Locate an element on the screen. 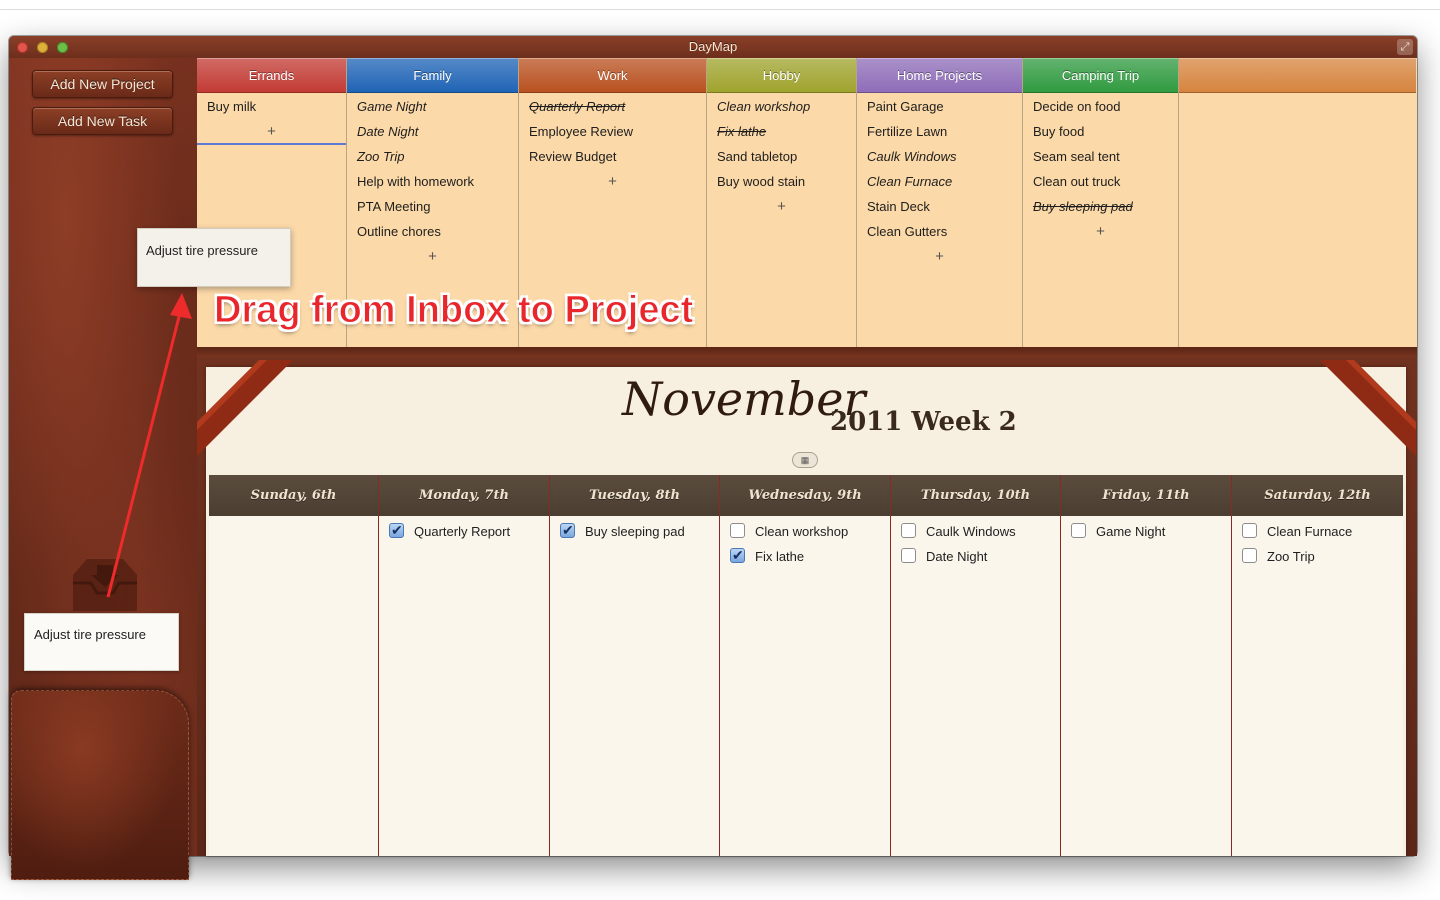 The width and height of the screenshot is (1440, 900). day-column: Friday, 11th Game Night is located at coordinates (1146, 665).